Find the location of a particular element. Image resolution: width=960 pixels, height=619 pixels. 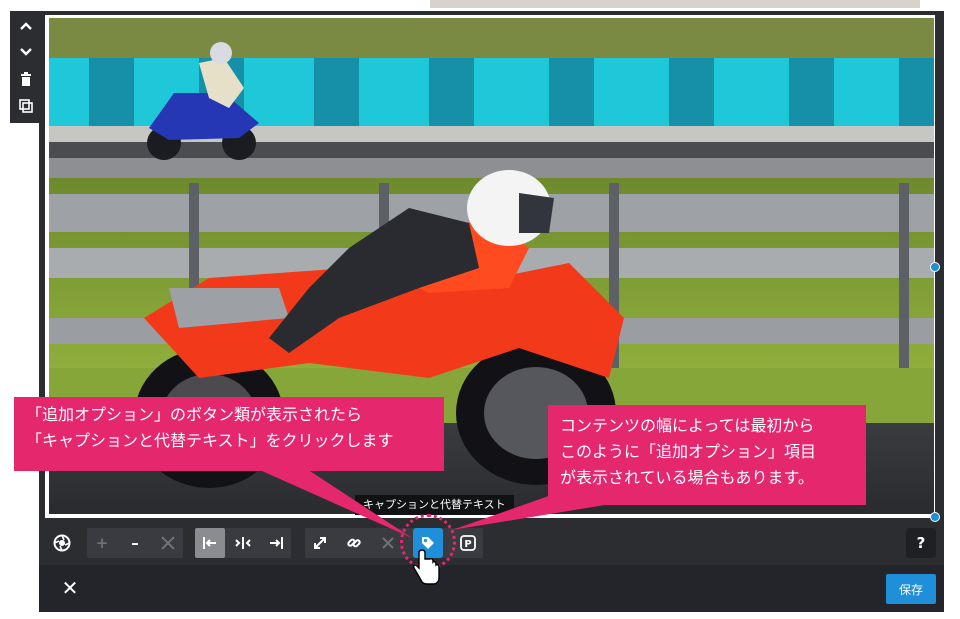

link-icon is located at coordinates (354, 543).